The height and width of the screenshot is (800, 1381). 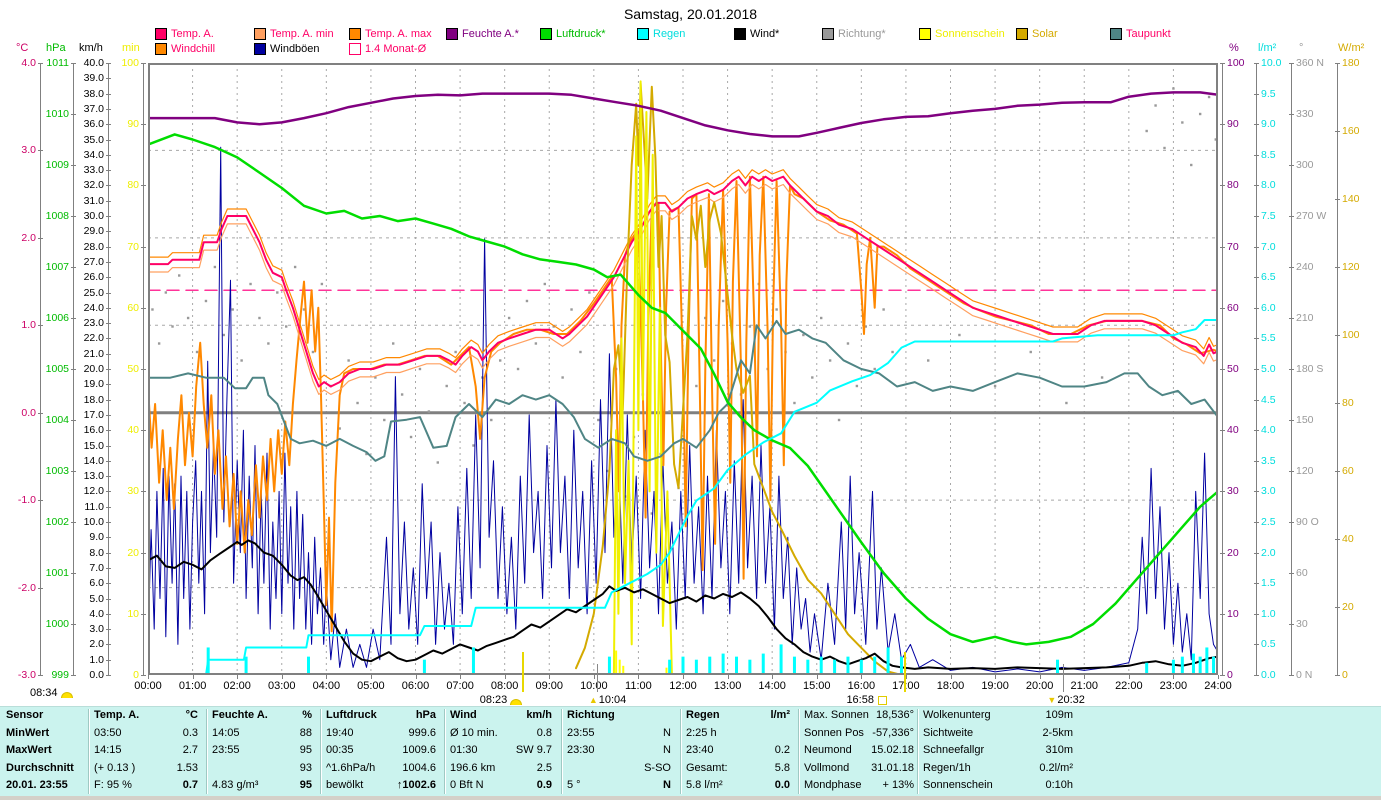 I want to click on table-row: Sichtweite 2-5km, so click(x=998, y=734).